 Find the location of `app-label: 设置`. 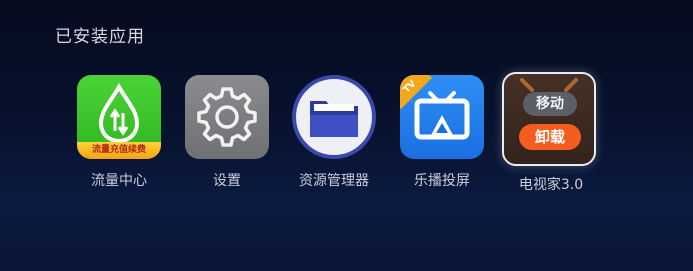

app-label: 设置 is located at coordinates (227, 181).